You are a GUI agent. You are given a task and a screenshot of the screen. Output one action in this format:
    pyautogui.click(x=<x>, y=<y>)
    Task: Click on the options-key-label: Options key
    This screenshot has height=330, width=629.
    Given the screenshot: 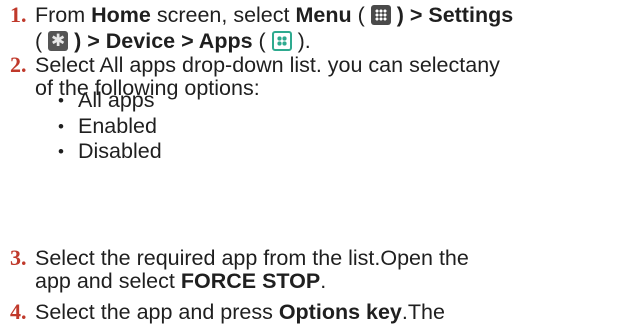 What is the action you would take?
    pyautogui.click(x=340, y=312)
    